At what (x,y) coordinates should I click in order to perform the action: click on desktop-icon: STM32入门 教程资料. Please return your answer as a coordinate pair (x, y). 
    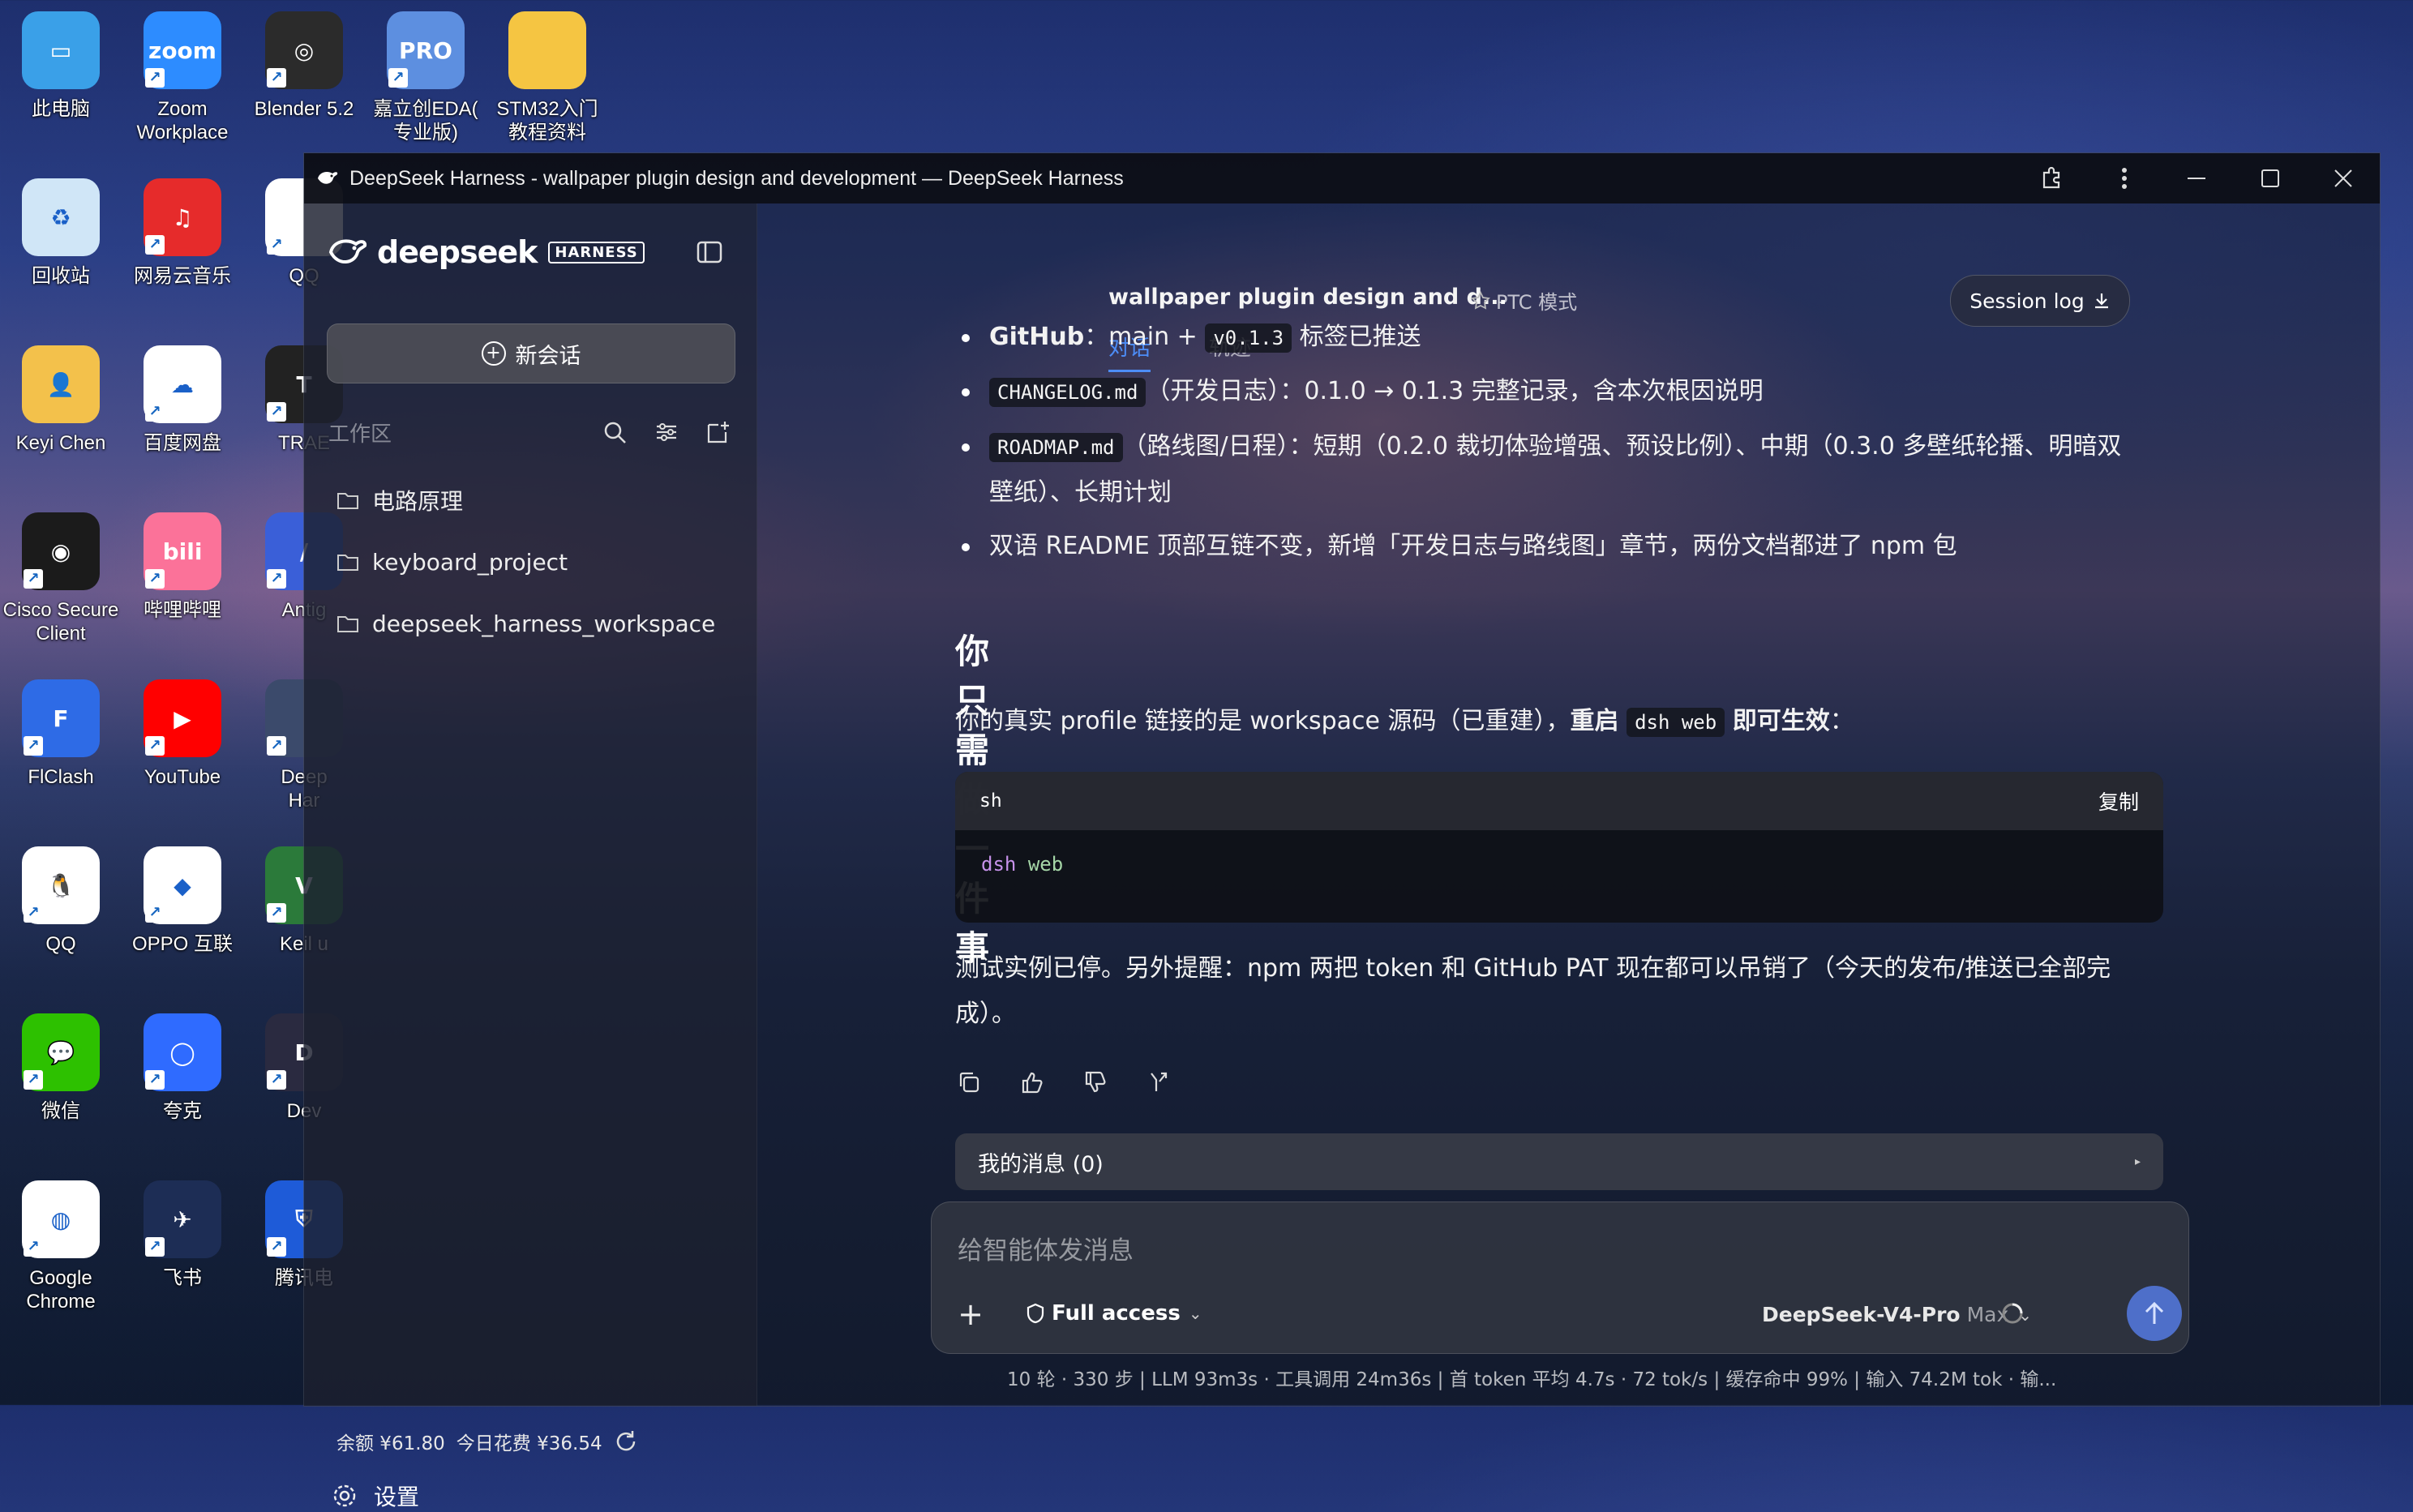
    Looking at the image, I should click on (547, 77).